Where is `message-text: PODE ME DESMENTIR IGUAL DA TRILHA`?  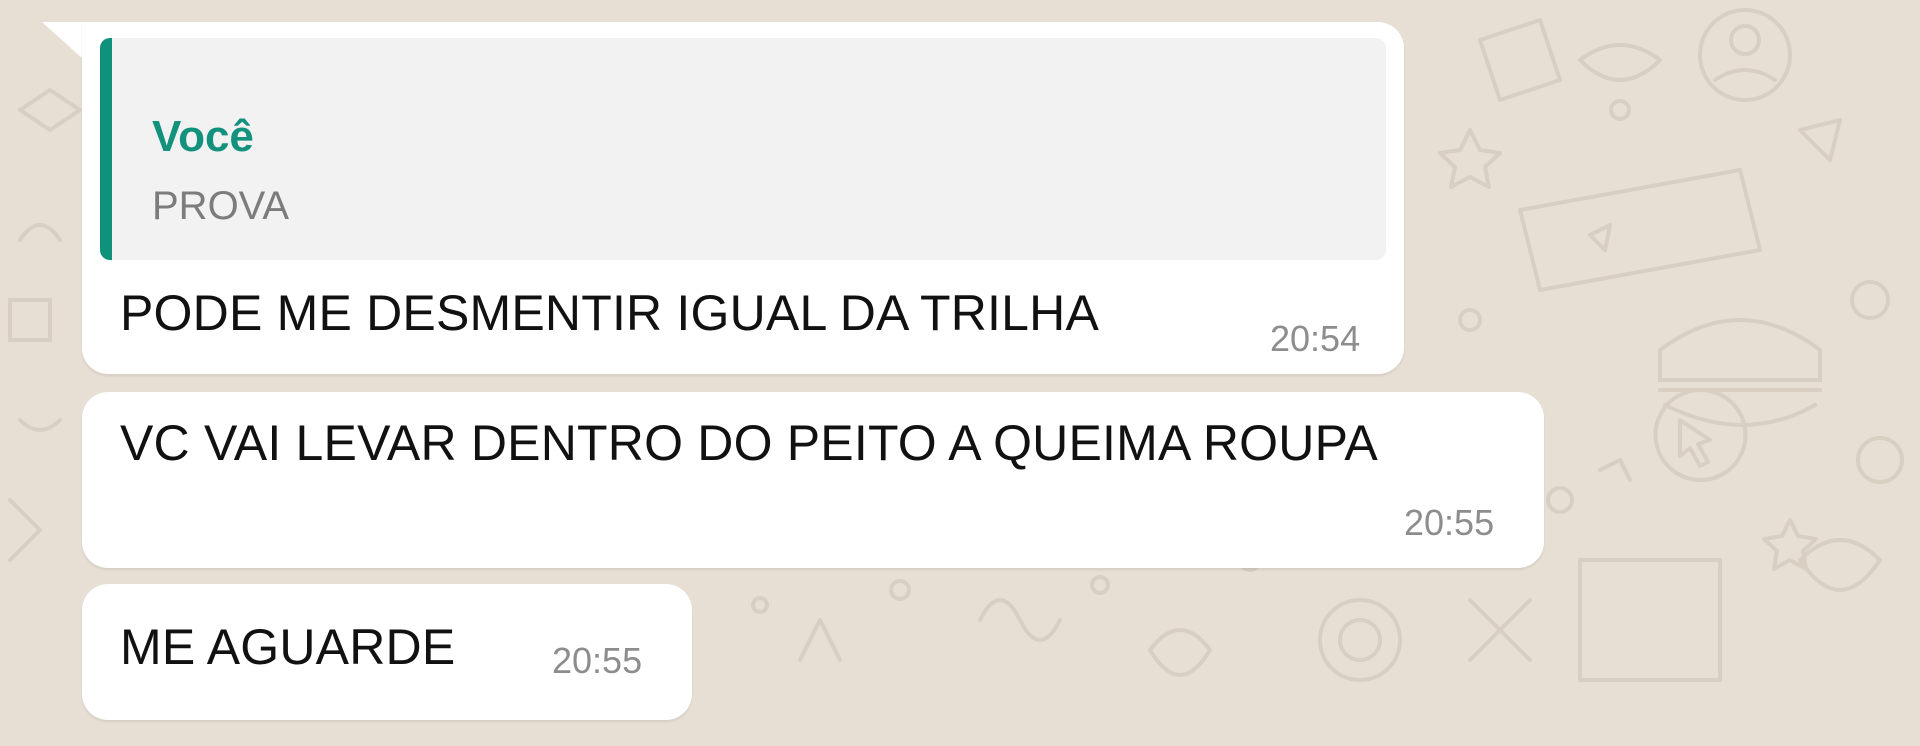 message-text: PODE ME DESMENTIR IGUAL DA TRILHA is located at coordinates (610, 313).